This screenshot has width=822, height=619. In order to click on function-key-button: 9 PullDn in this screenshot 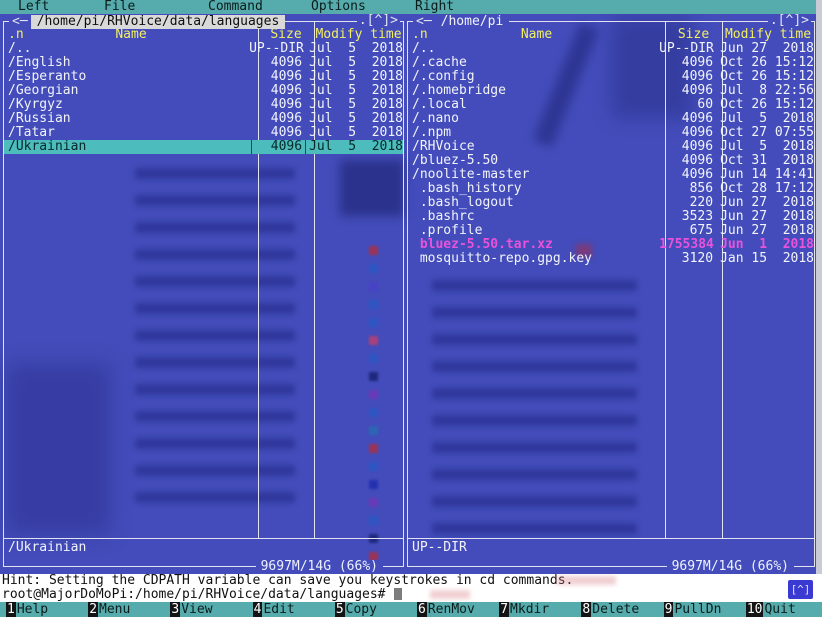, I will do `click(699, 609)`.